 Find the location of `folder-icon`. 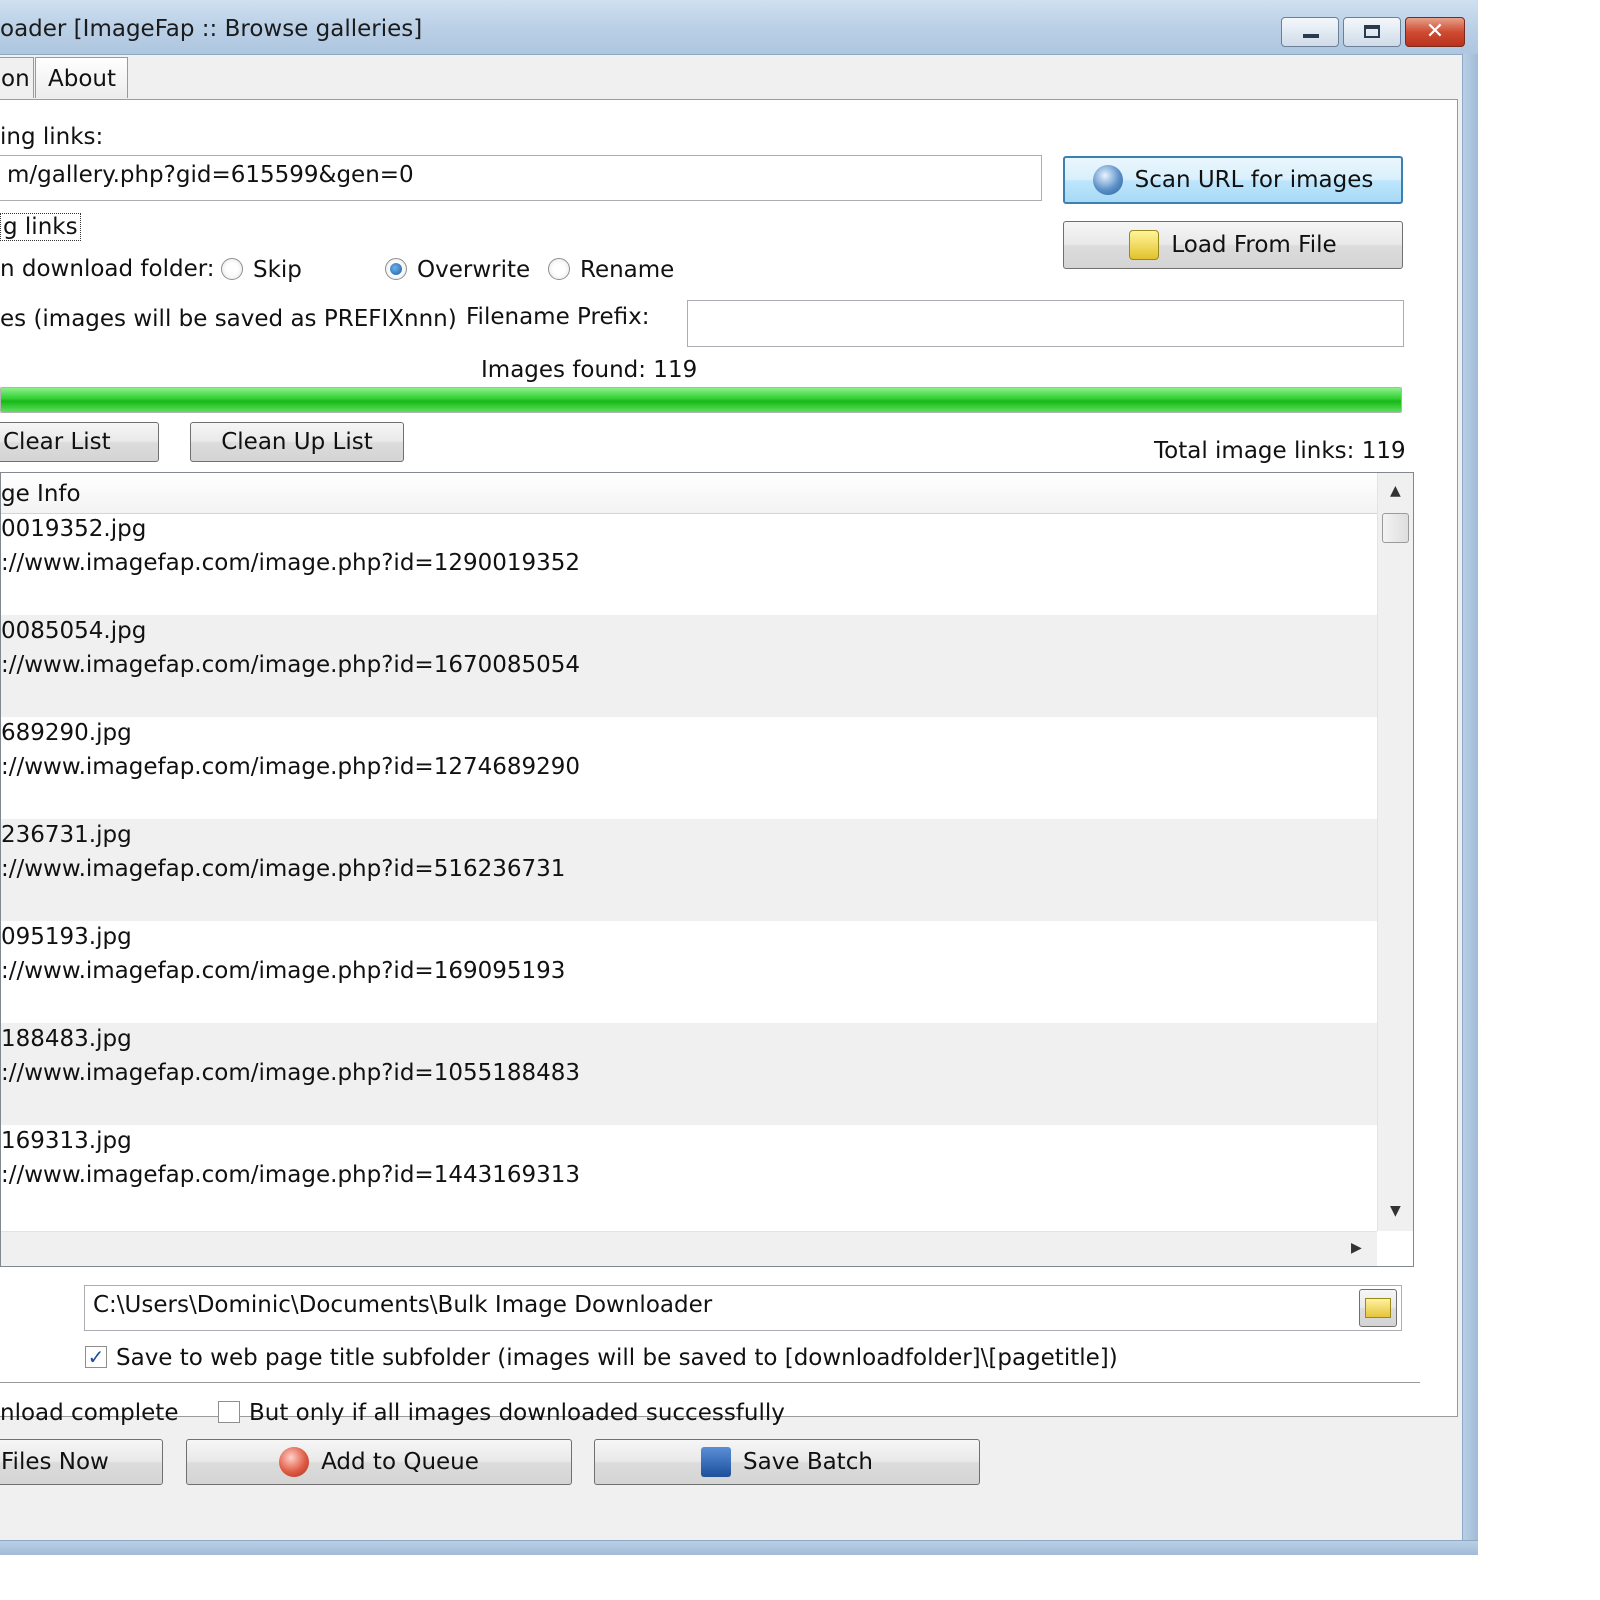

folder-icon is located at coordinates (1144, 245).